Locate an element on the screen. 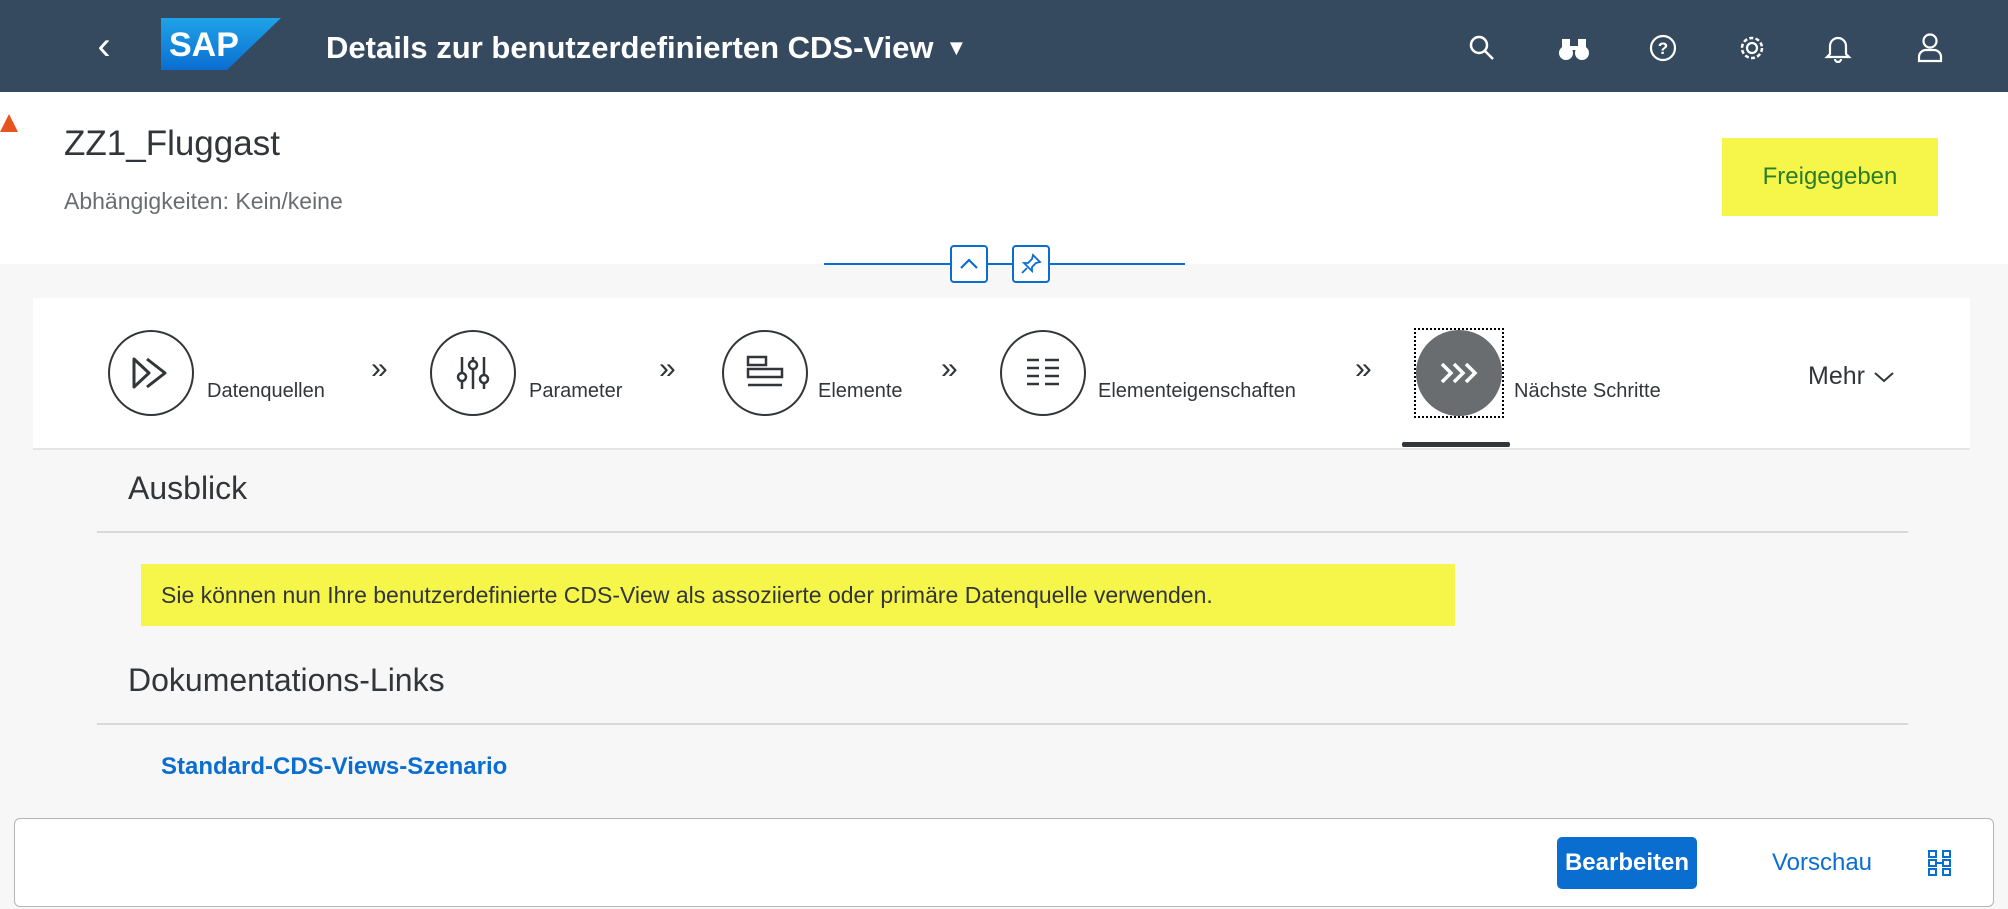 The height and width of the screenshot is (909, 2008). fast-forward-icon is located at coordinates (149, 373).